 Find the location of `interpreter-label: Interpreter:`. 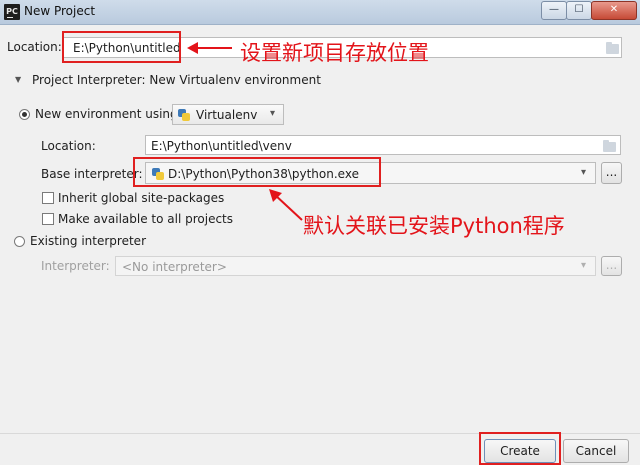

interpreter-label: Interpreter: is located at coordinates (75, 266).